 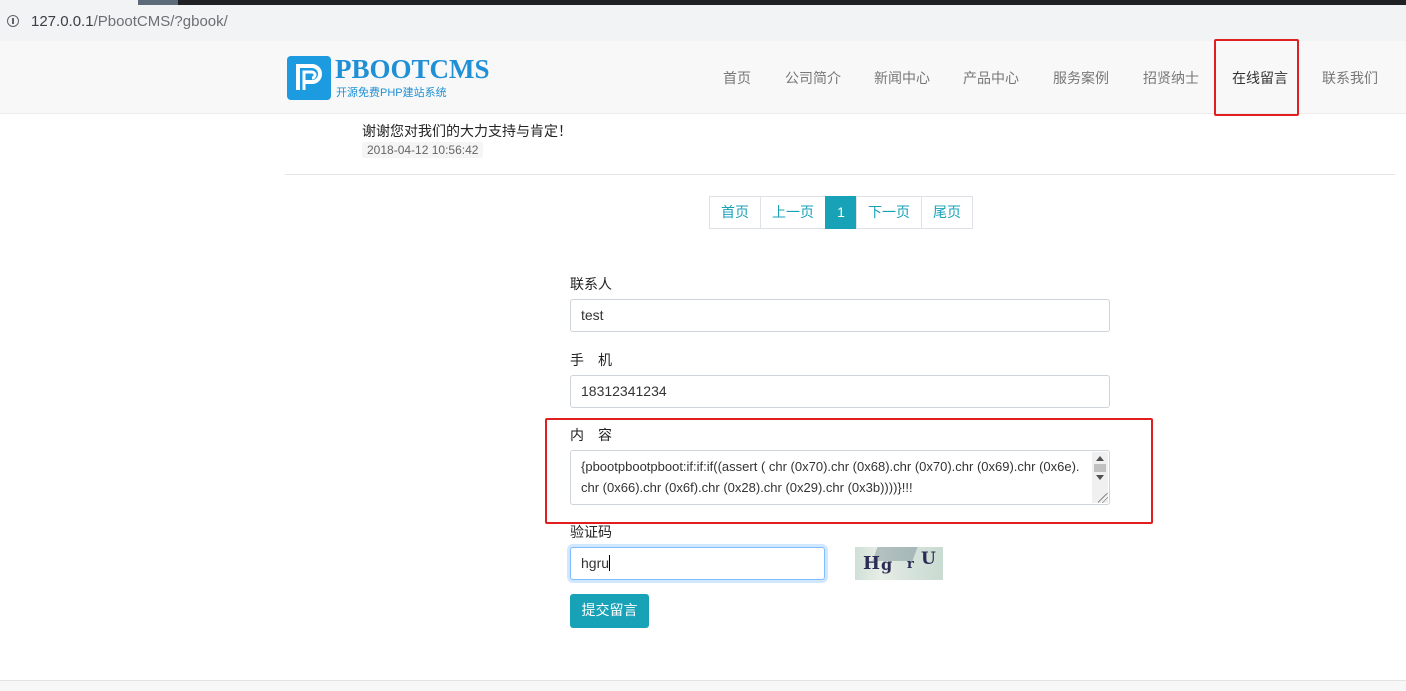 What do you see at coordinates (902, 78) in the screenshot?
I see `nav-item-news: 新闻中心` at bounding box center [902, 78].